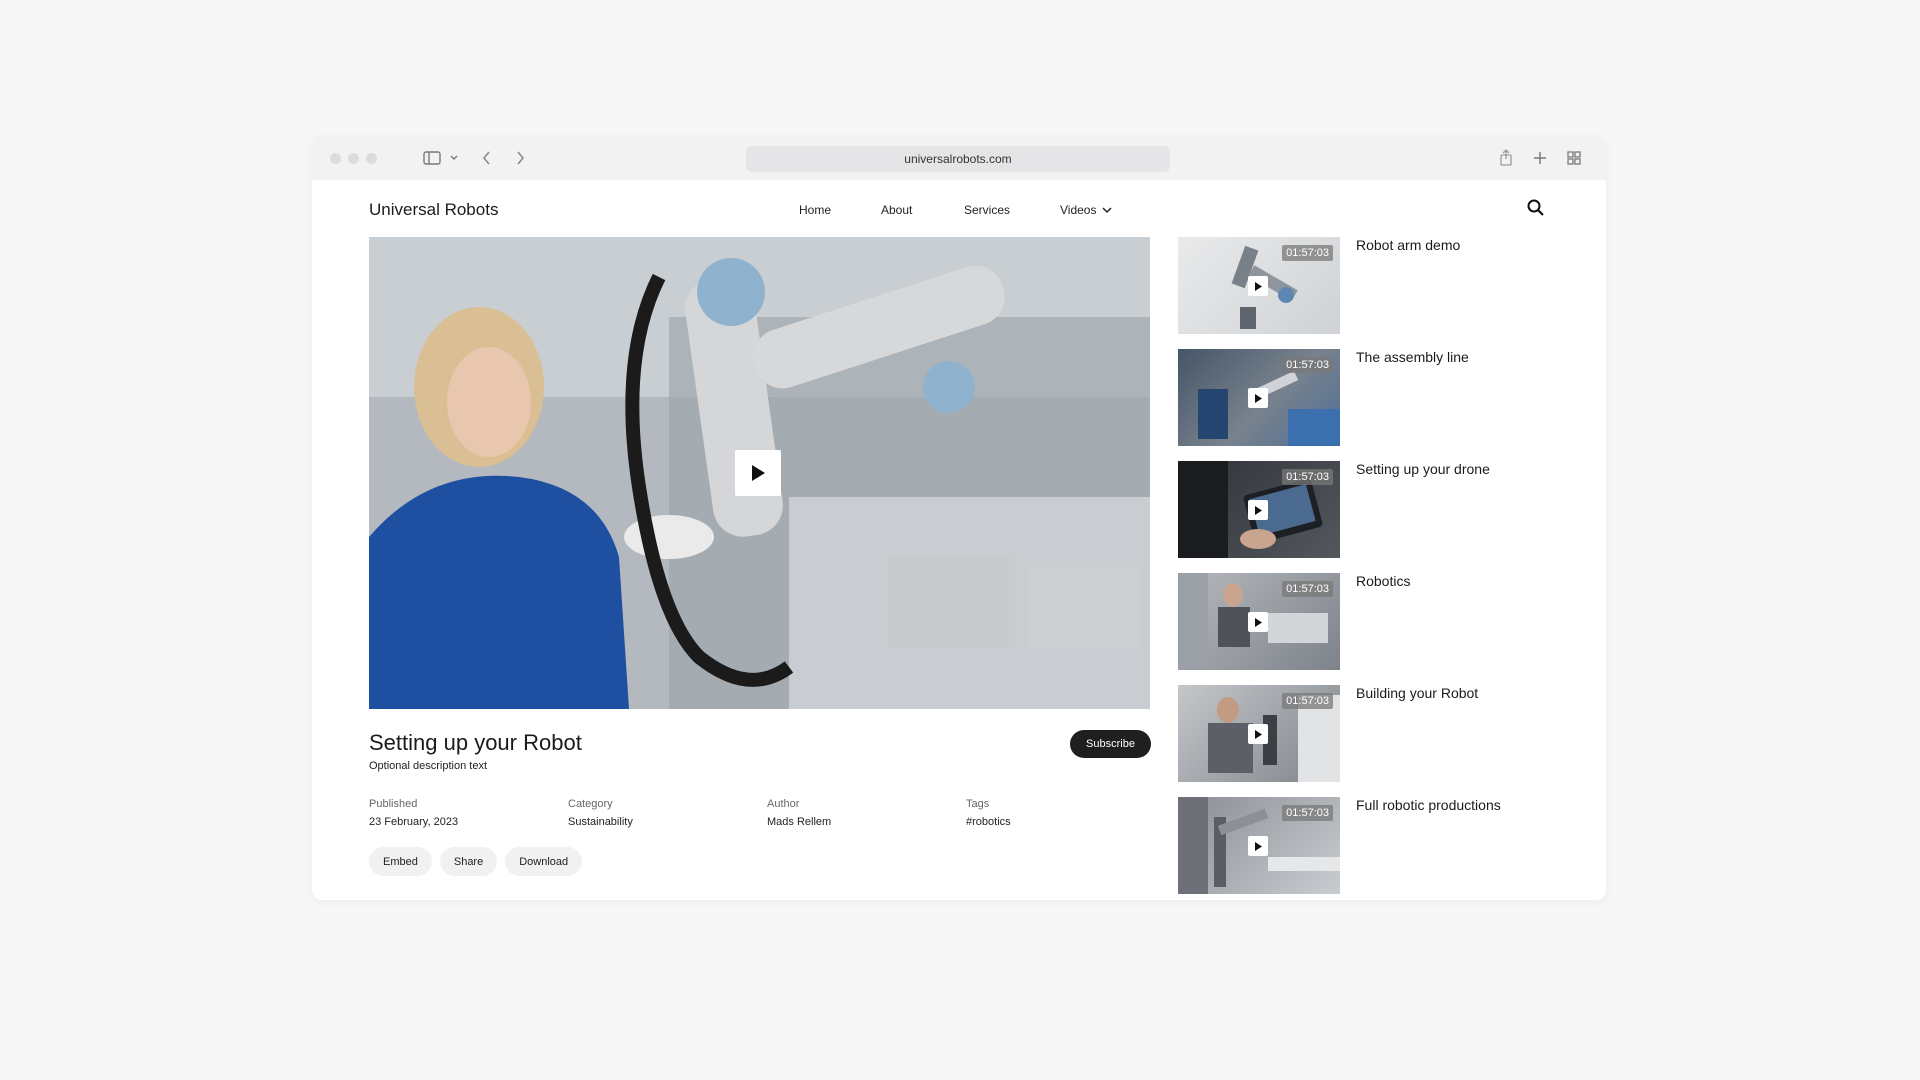  What do you see at coordinates (1423, 469) in the screenshot?
I see `video-item-title: Setting up your drone` at bounding box center [1423, 469].